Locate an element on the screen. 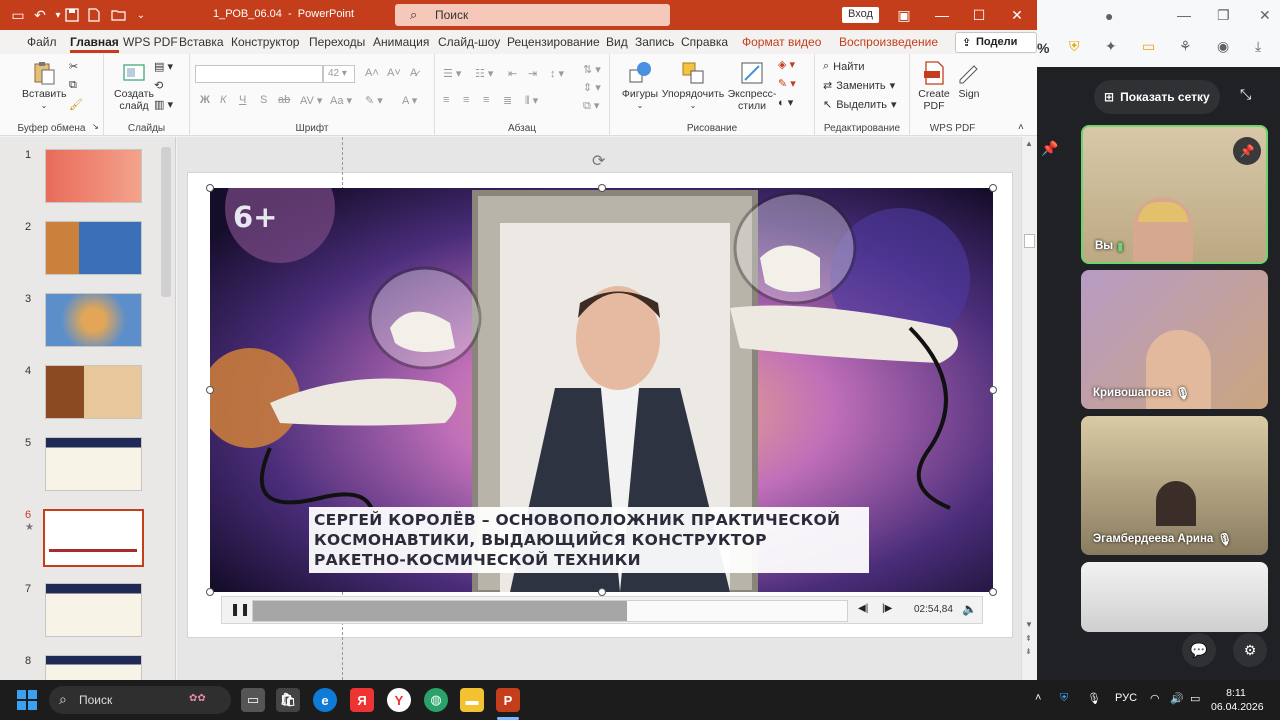  find-button: ⌕ Найти is located at coordinates (844, 66).